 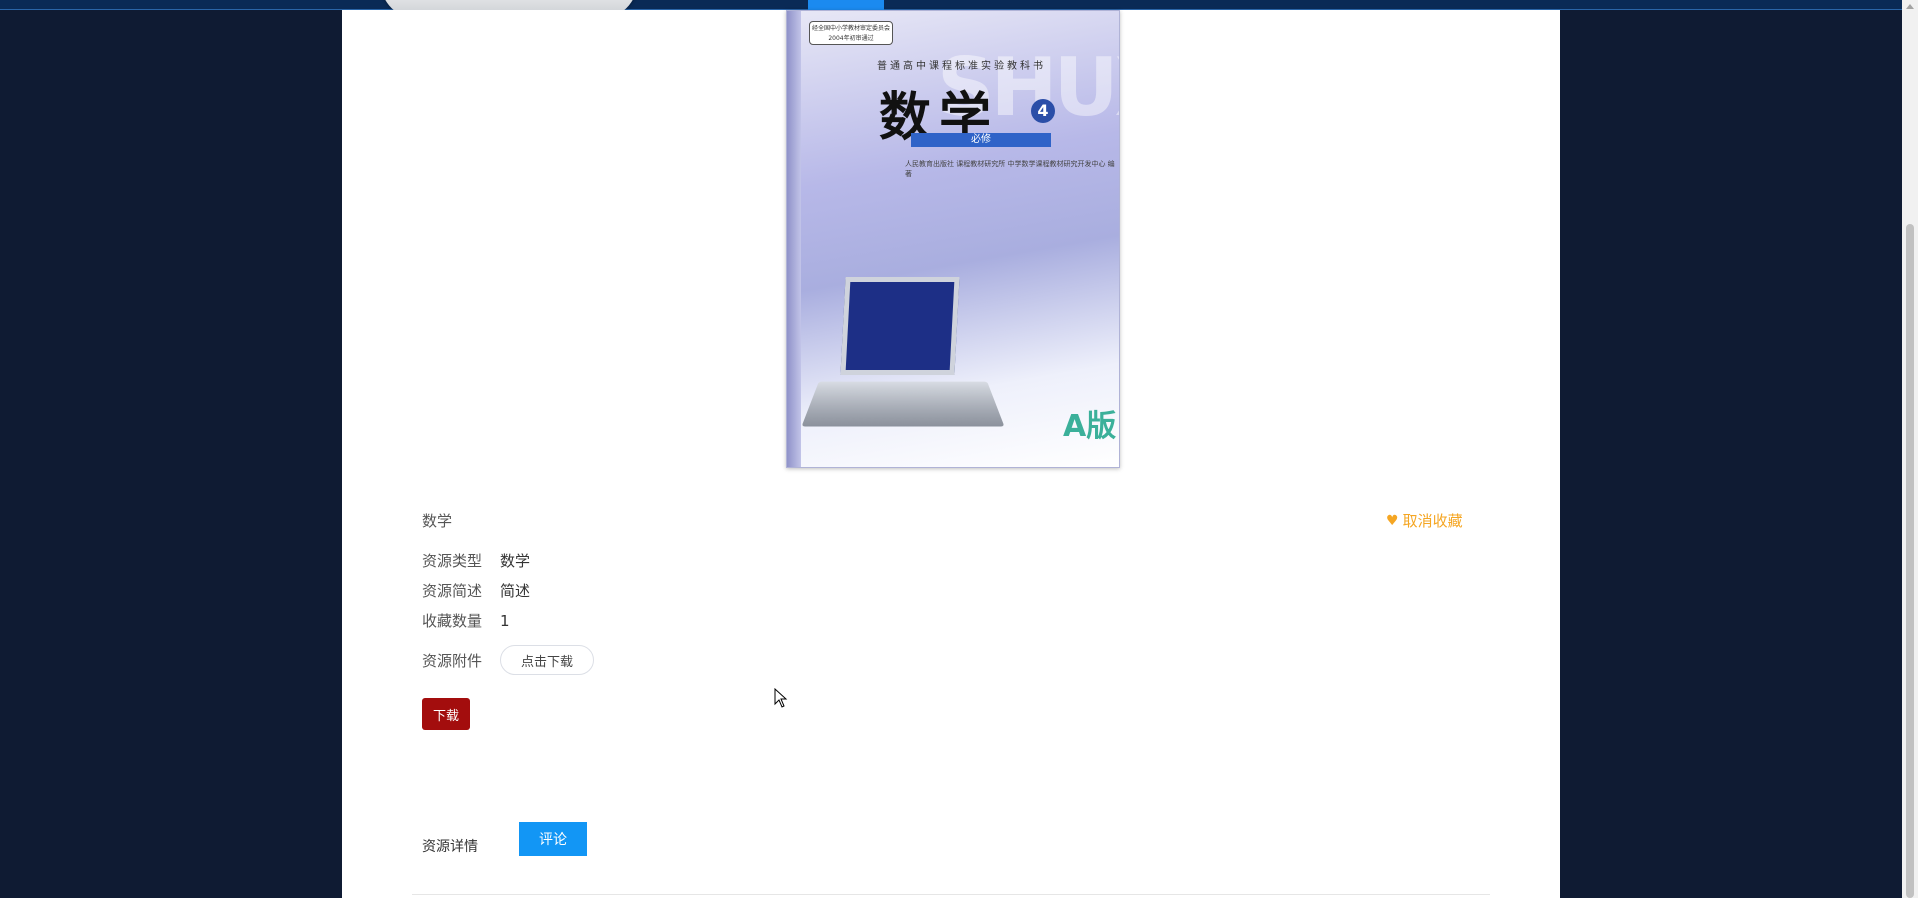 I want to click on meta-row-type: 资源类型 数学, so click(x=476, y=560).